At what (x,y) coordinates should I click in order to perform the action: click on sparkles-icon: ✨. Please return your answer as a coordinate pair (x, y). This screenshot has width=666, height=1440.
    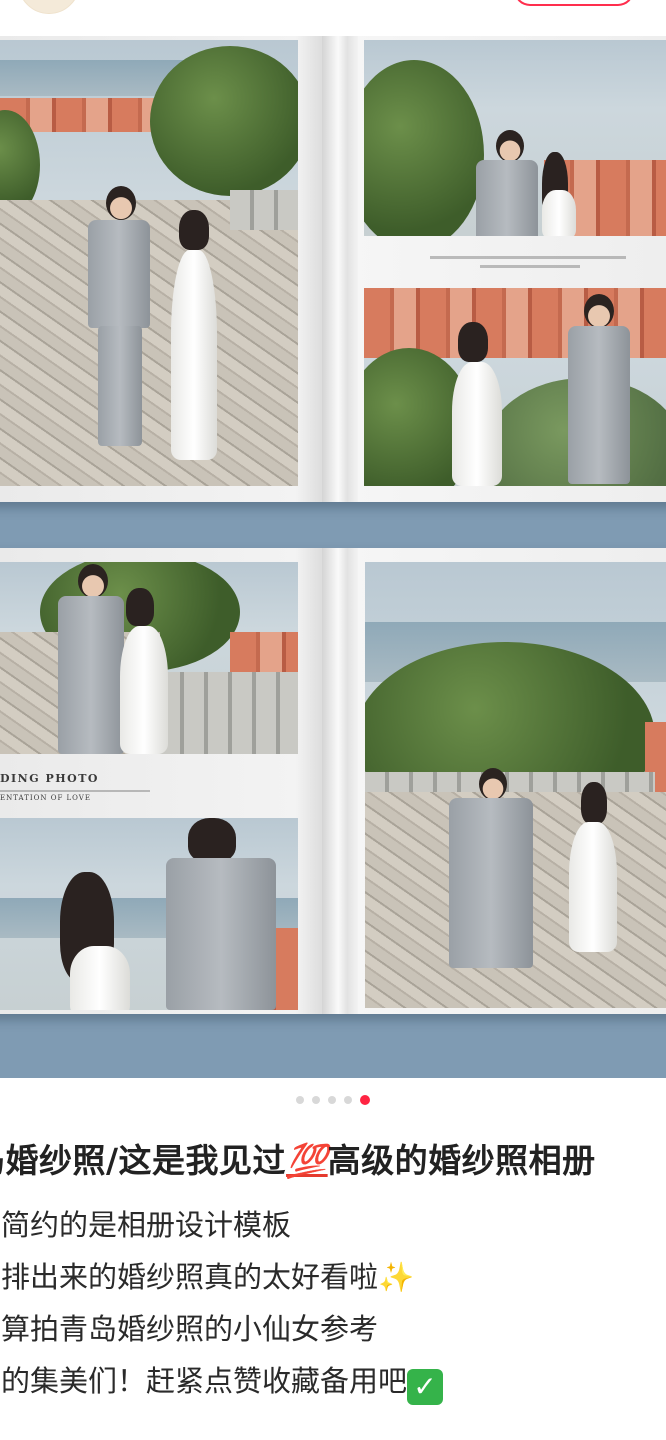
    Looking at the image, I should click on (396, 1277).